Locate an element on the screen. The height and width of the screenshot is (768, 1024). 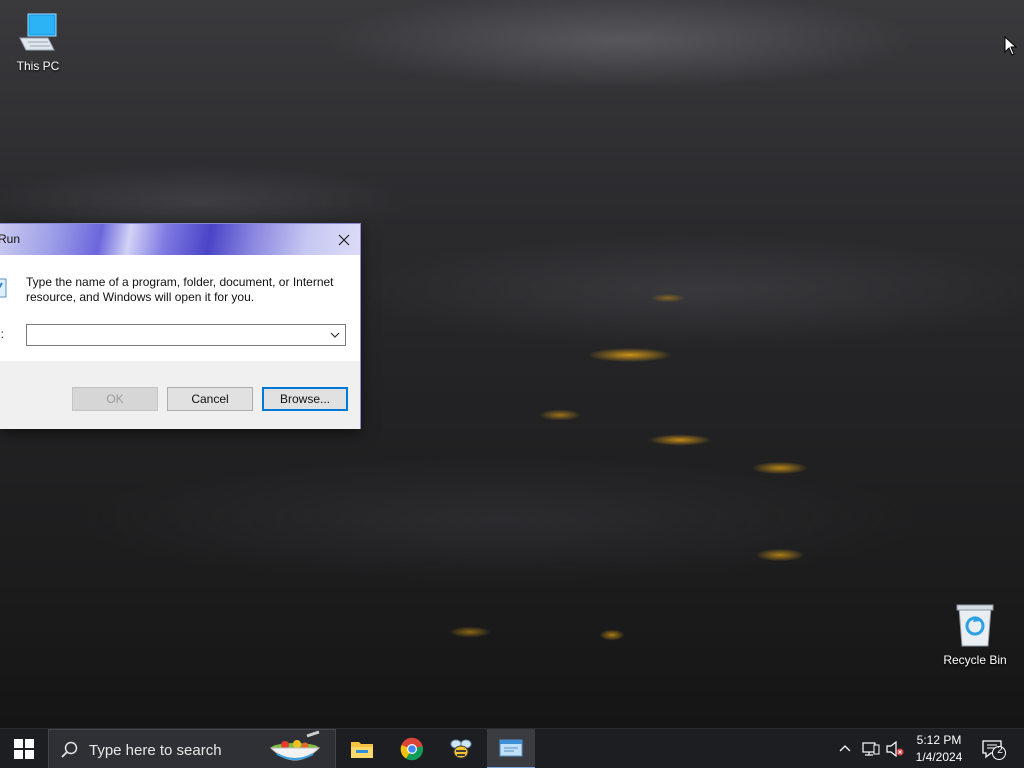
search-icon is located at coordinates (69, 749).